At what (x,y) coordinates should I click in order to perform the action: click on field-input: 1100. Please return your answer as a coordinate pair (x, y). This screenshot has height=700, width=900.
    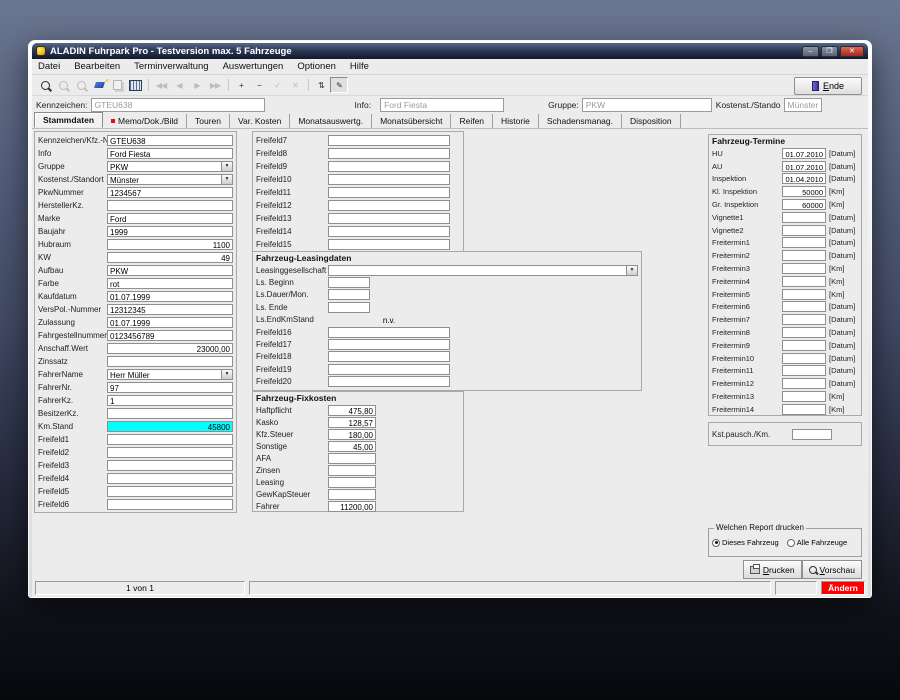
    Looking at the image, I should click on (170, 244).